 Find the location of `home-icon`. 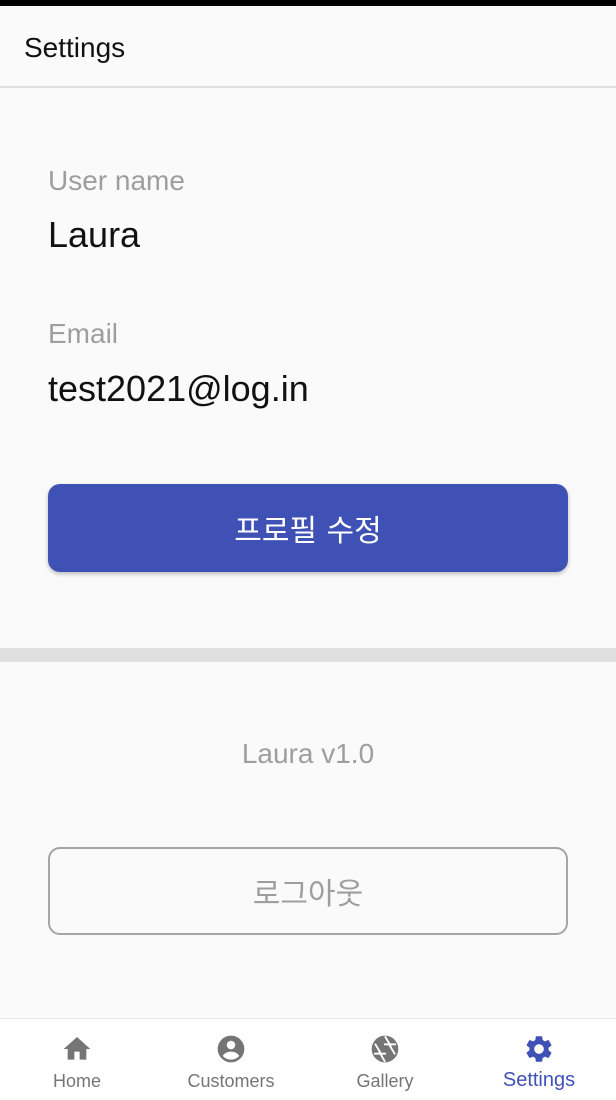

home-icon is located at coordinates (77, 1048).